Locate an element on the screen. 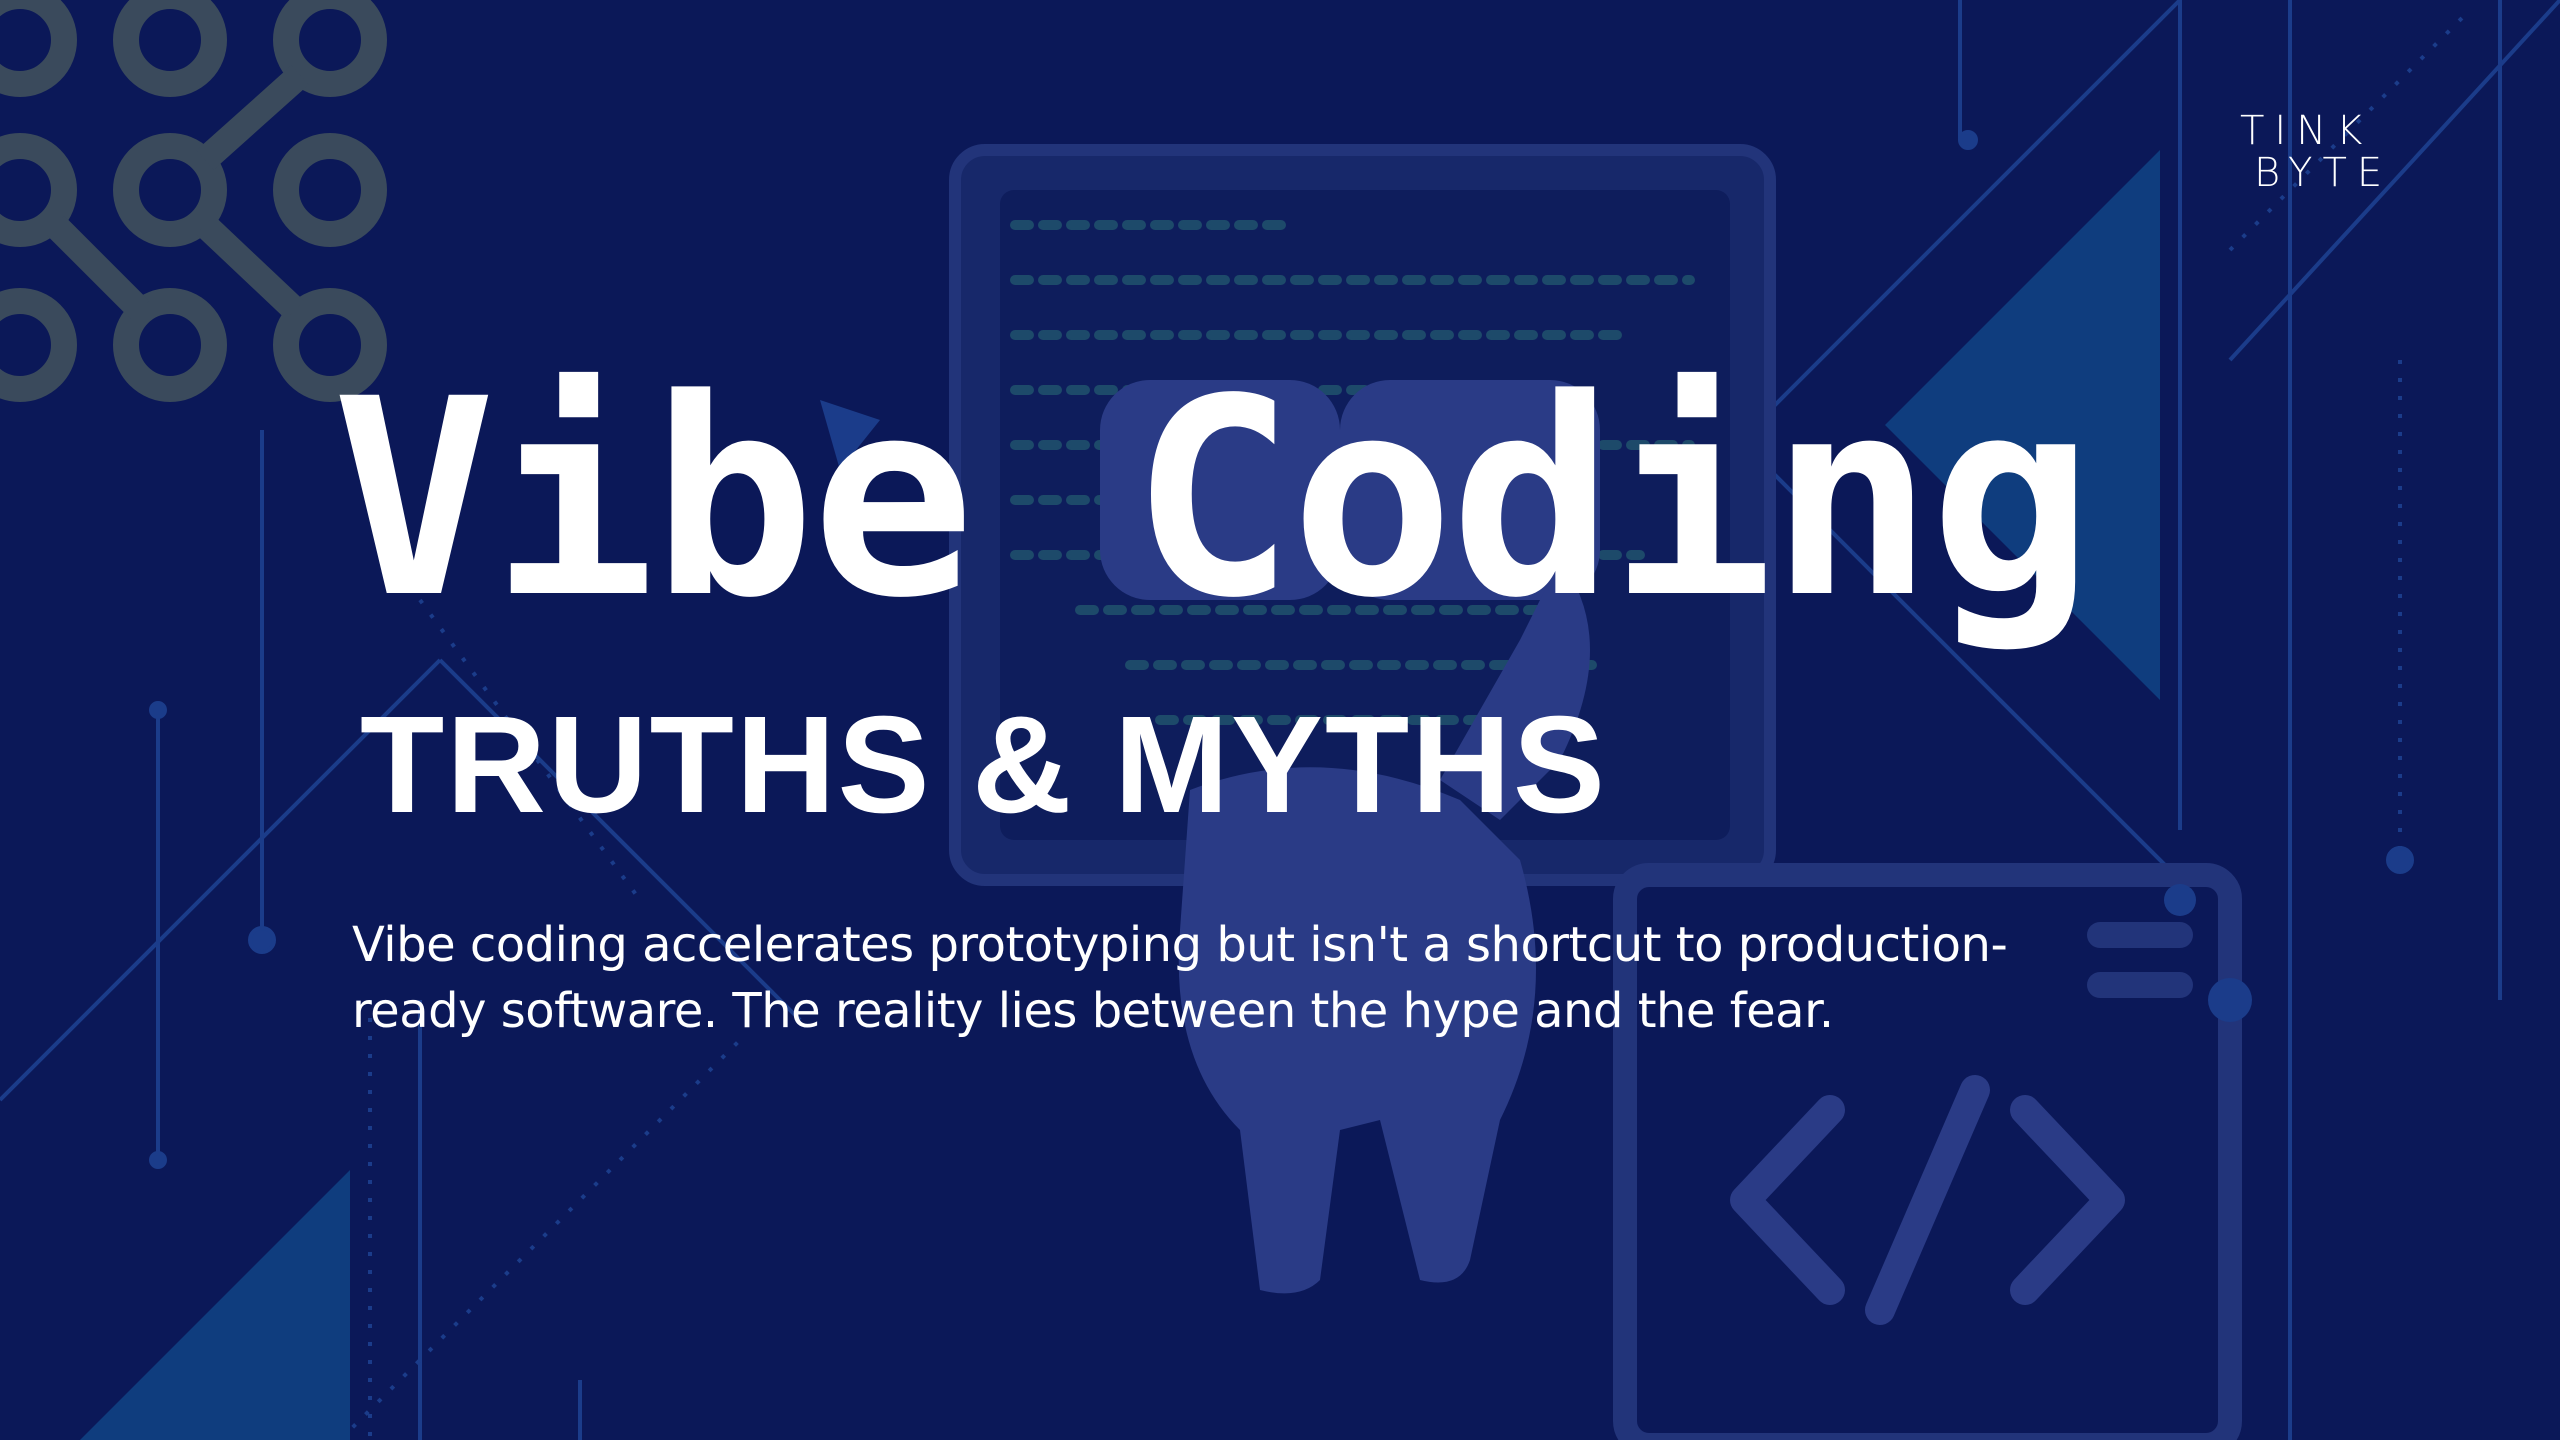 The height and width of the screenshot is (1440, 2560). page-subtitle: TRUTHS & MYTHS is located at coordinates (983, 765).